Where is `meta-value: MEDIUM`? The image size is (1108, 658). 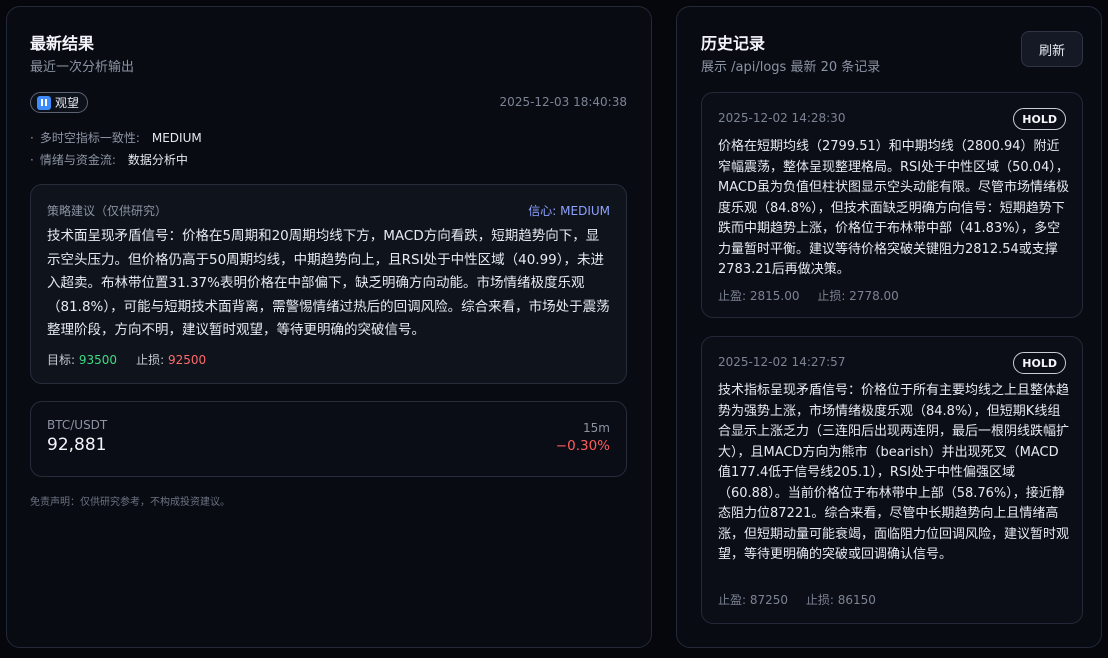
meta-value: MEDIUM is located at coordinates (176, 138).